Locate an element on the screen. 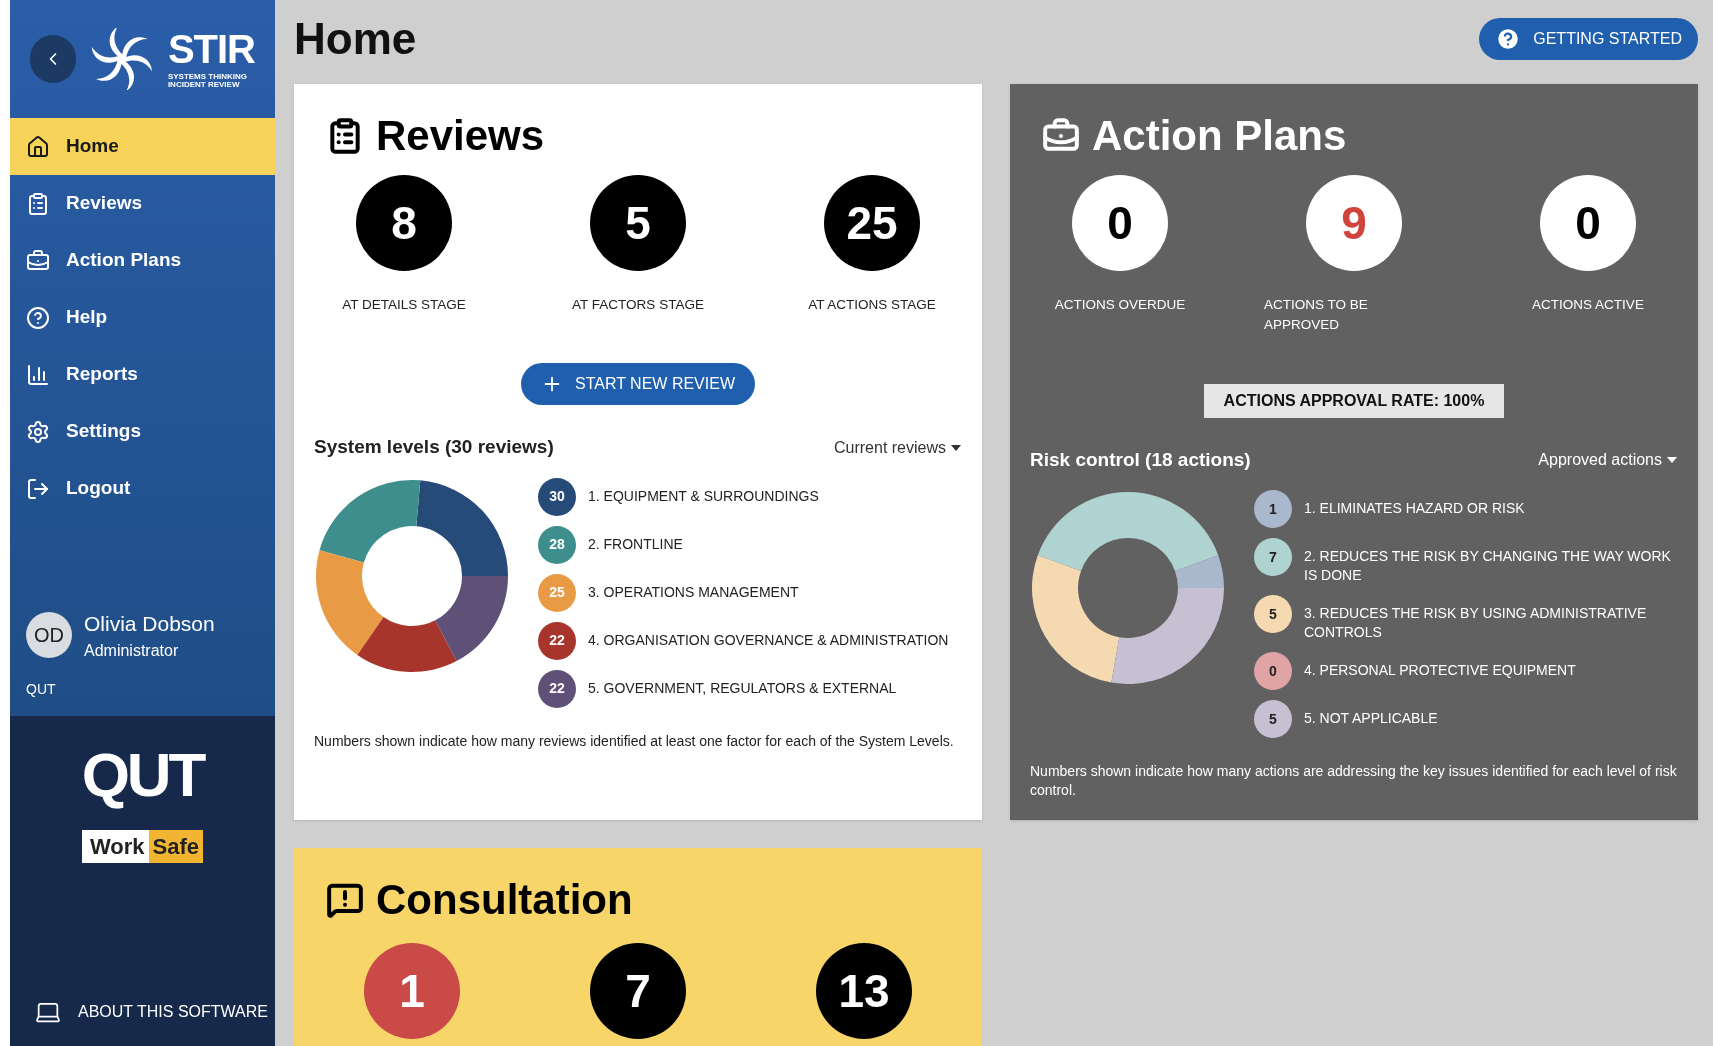 This screenshot has height=1046, width=1713. stat-label: ACTIONS OVERDUE is located at coordinates (1120, 305).